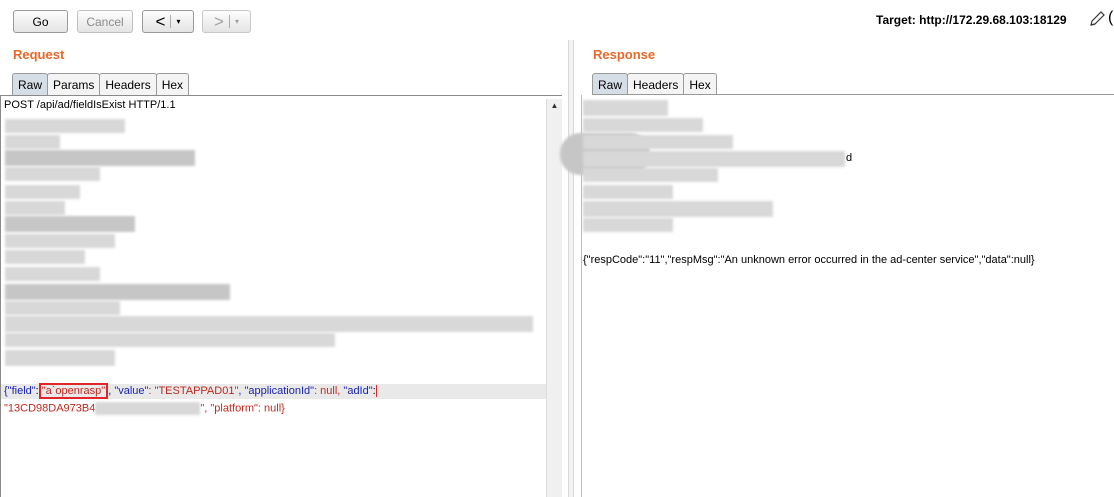 This screenshot has height=497, width=1114. I want to click on json-key: , "applicationId", so click(276, 391).